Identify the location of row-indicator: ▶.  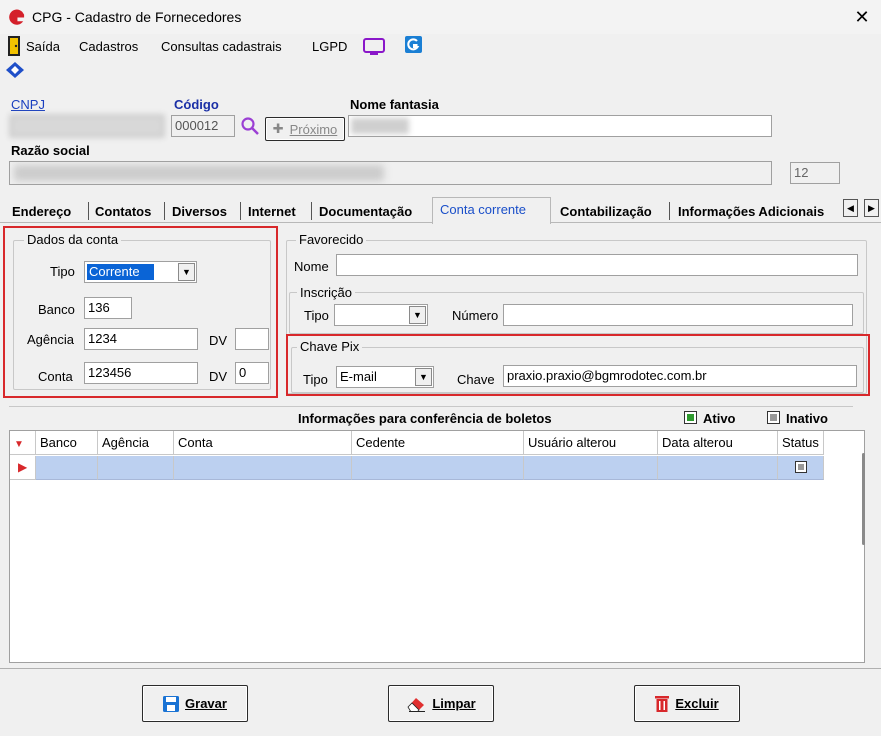
(23, 468).